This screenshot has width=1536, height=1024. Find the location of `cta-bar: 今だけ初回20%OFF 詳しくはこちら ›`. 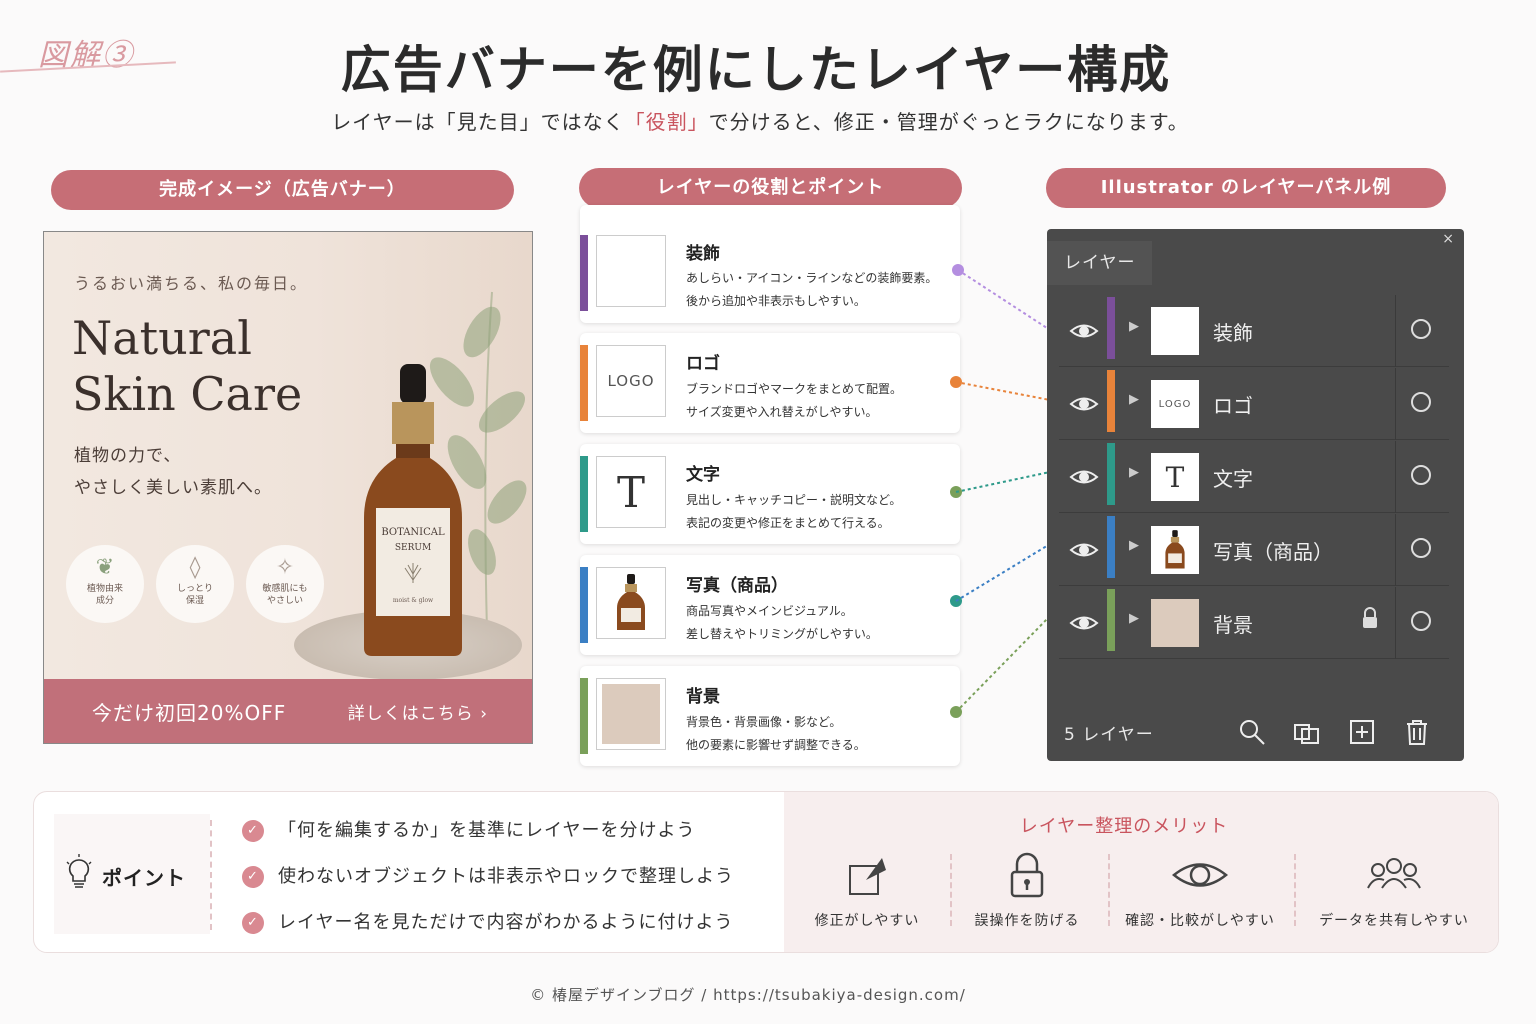

cta-bar: 今だけ初回20%OFF 詳しくはこちら › is located at coordinates (288, 711).